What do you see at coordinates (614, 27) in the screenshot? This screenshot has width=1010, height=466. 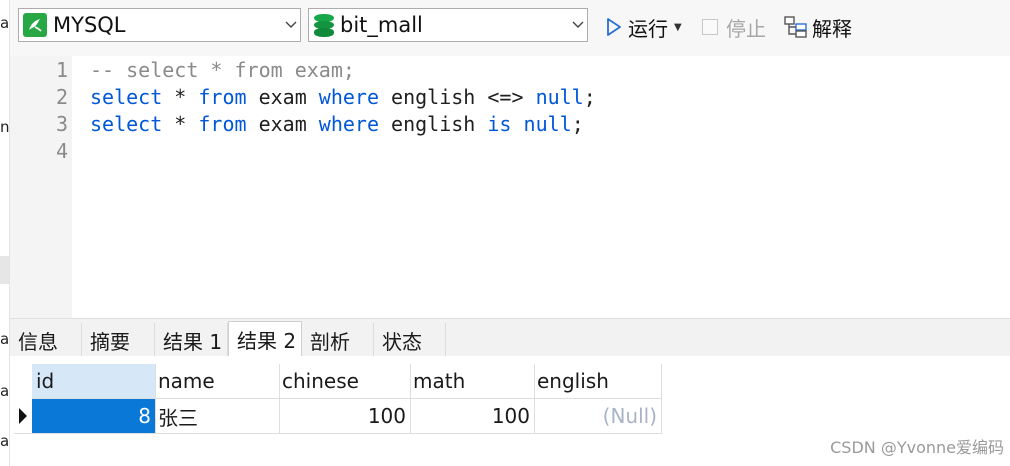 I see `play-icon` at bounding box center [614, 27].